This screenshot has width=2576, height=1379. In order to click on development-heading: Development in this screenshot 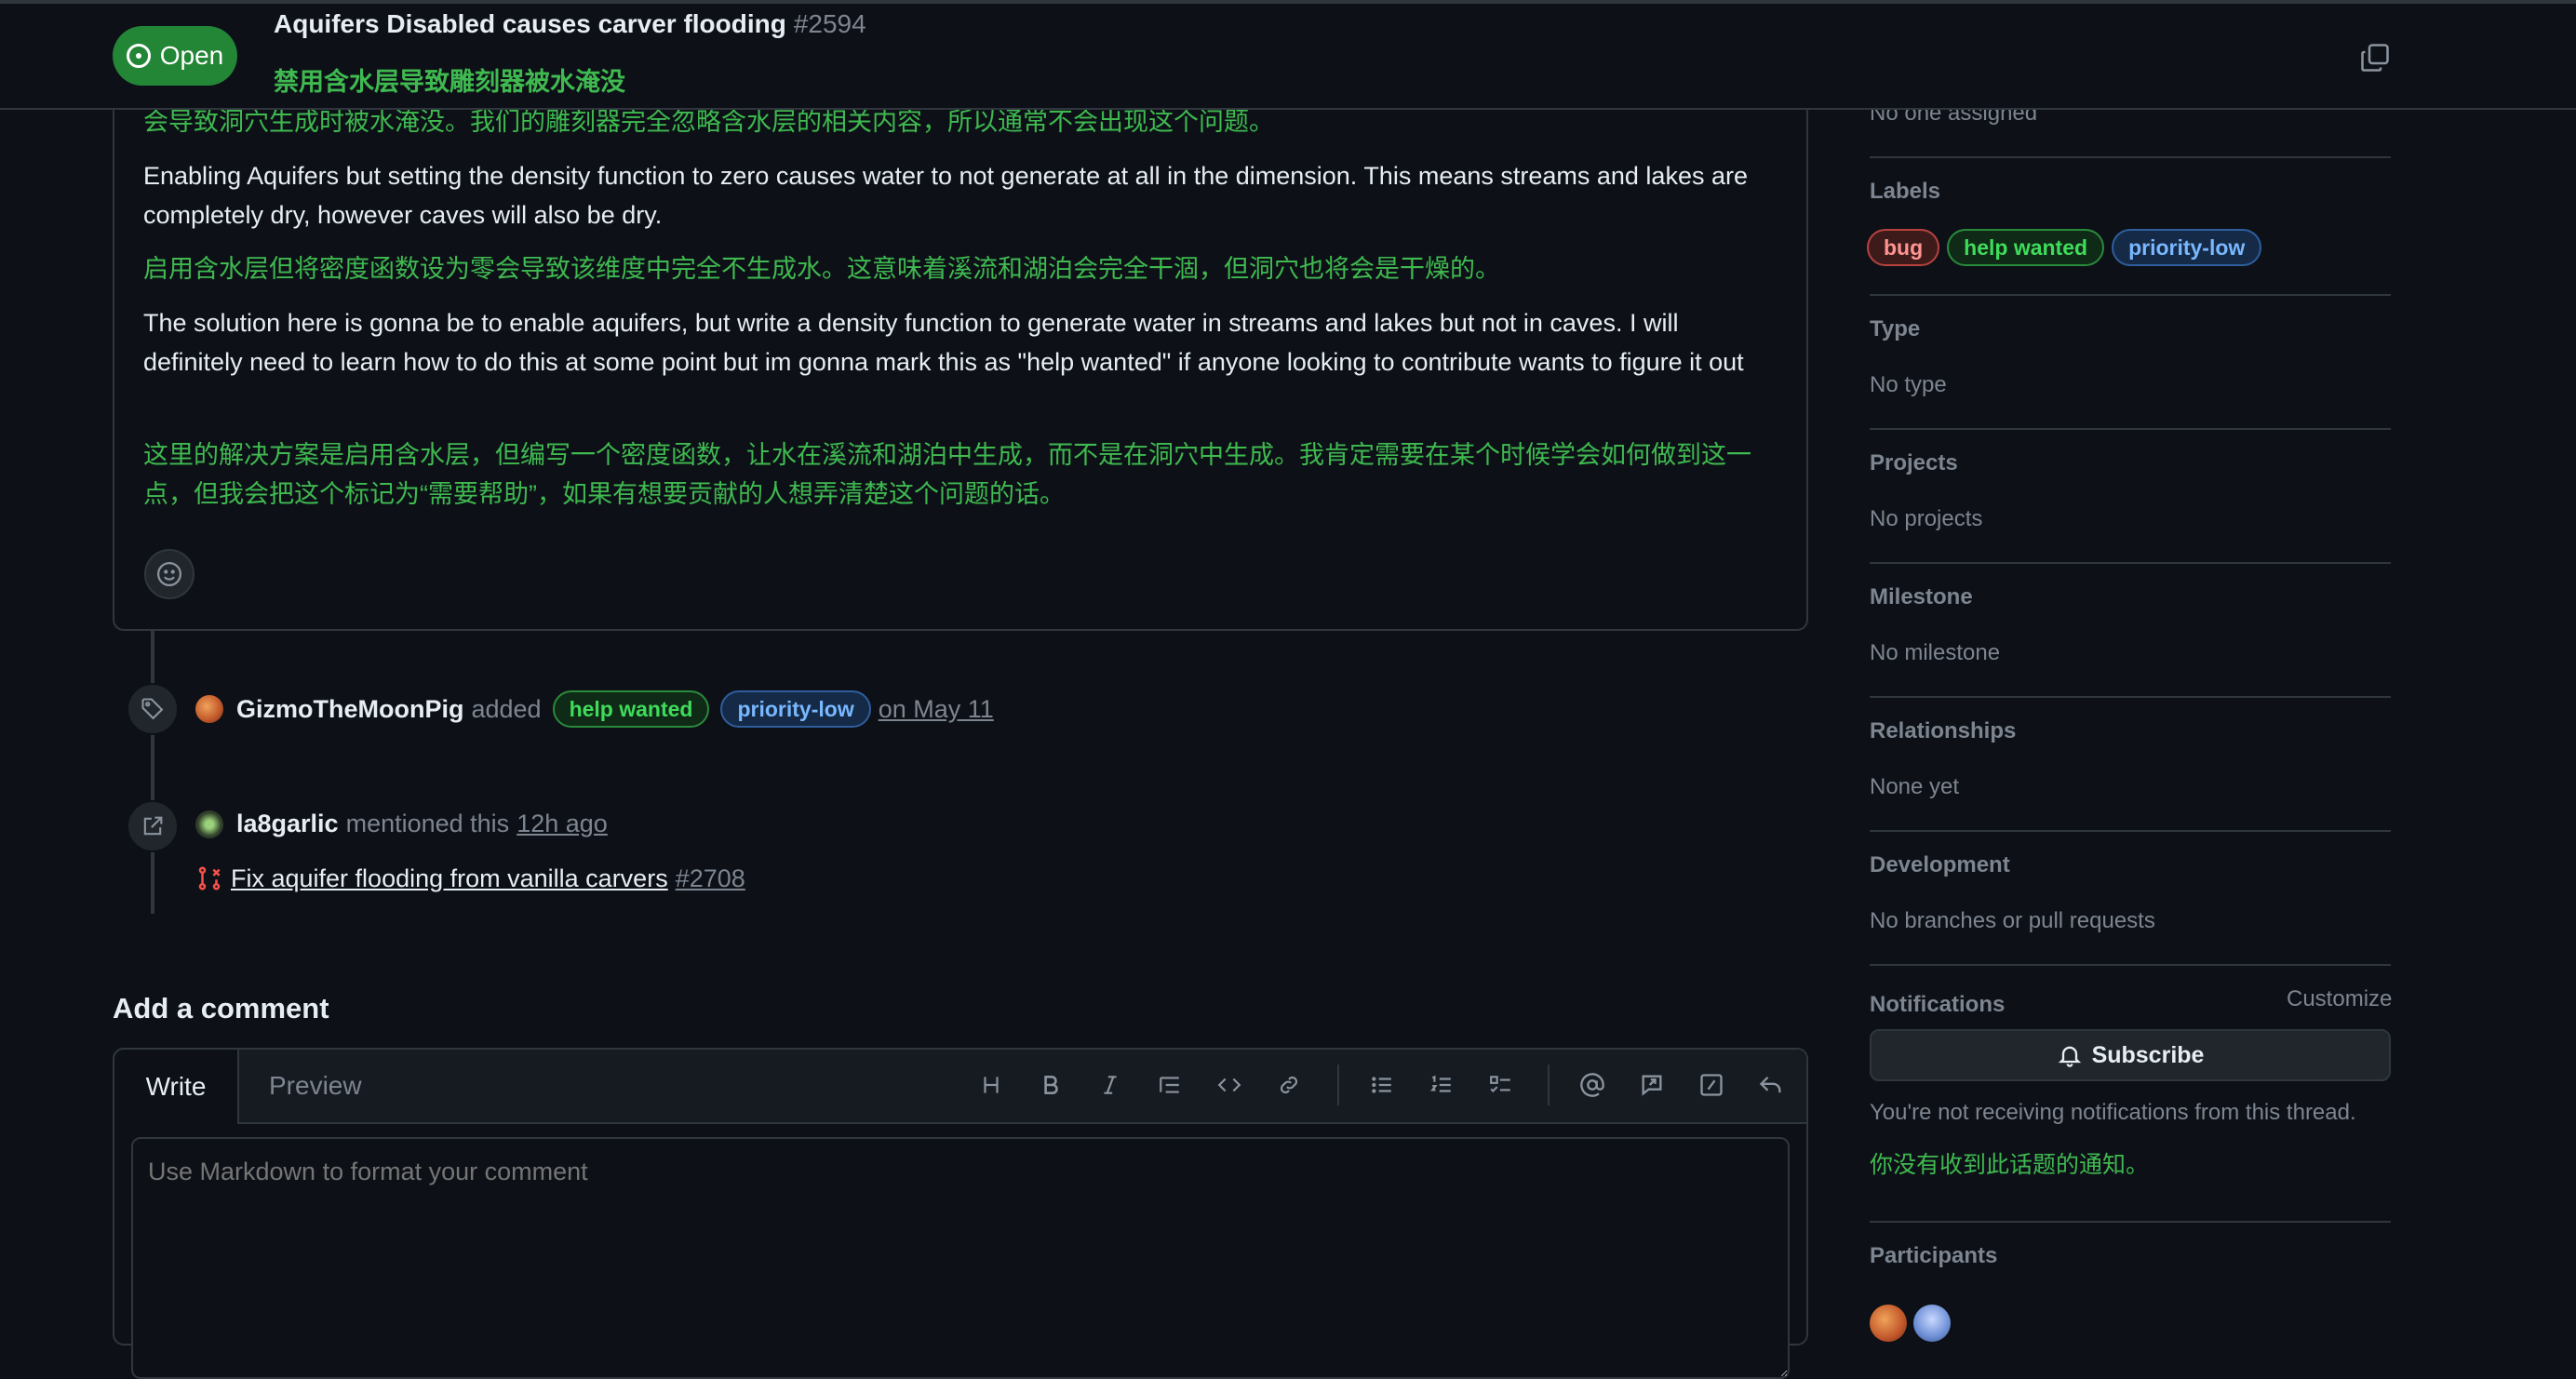, I will do `click(1940, 865)`.